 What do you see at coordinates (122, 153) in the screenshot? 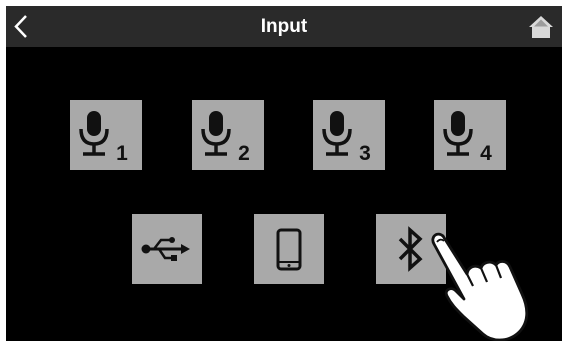
I see `mic-number-label: 1` at bounding box center [122, 153].